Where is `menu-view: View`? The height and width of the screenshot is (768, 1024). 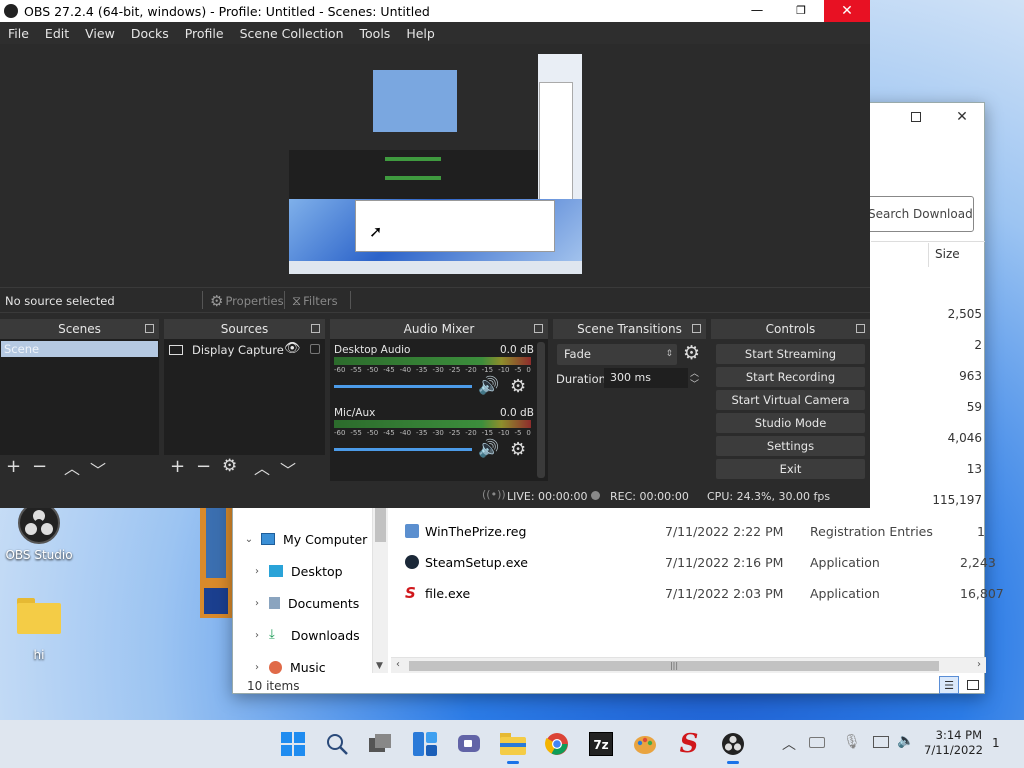
menu-view: View is located at coordinates (100, 33).